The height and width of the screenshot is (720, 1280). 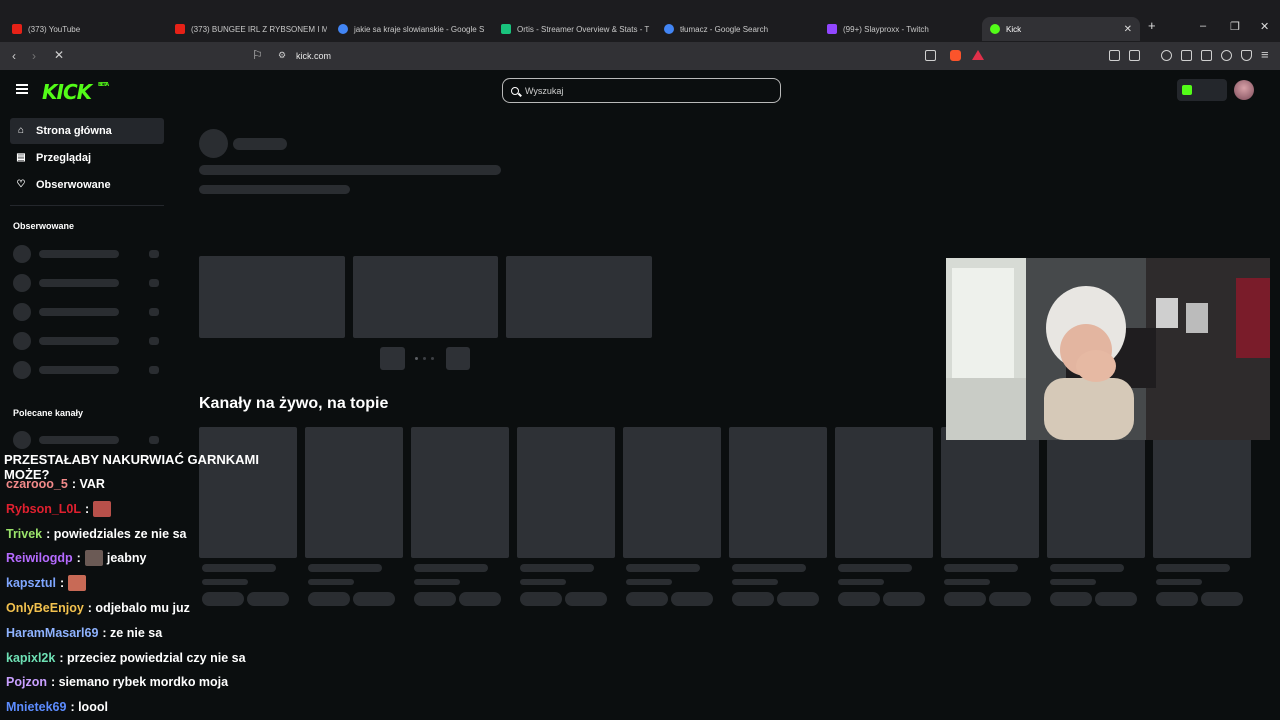 I want to click on sidebar-item-label: Przeglądaj, so click(x=64, y=158).